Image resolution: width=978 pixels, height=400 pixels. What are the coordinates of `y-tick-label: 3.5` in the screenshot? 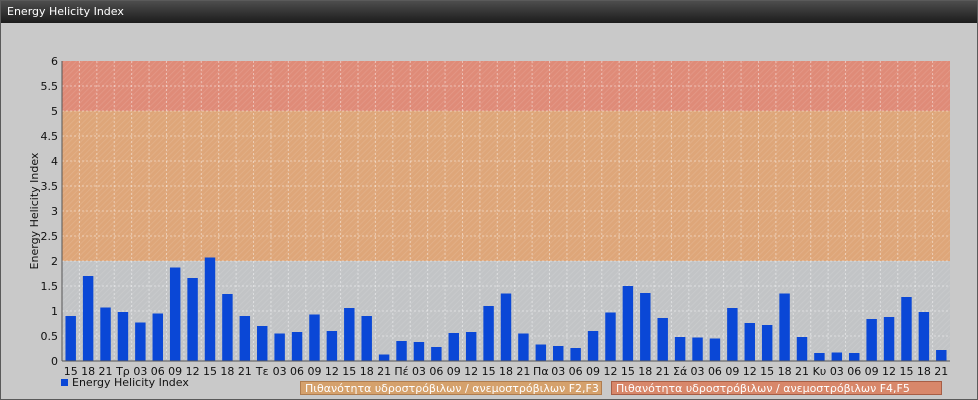 It's located at (50, 186).